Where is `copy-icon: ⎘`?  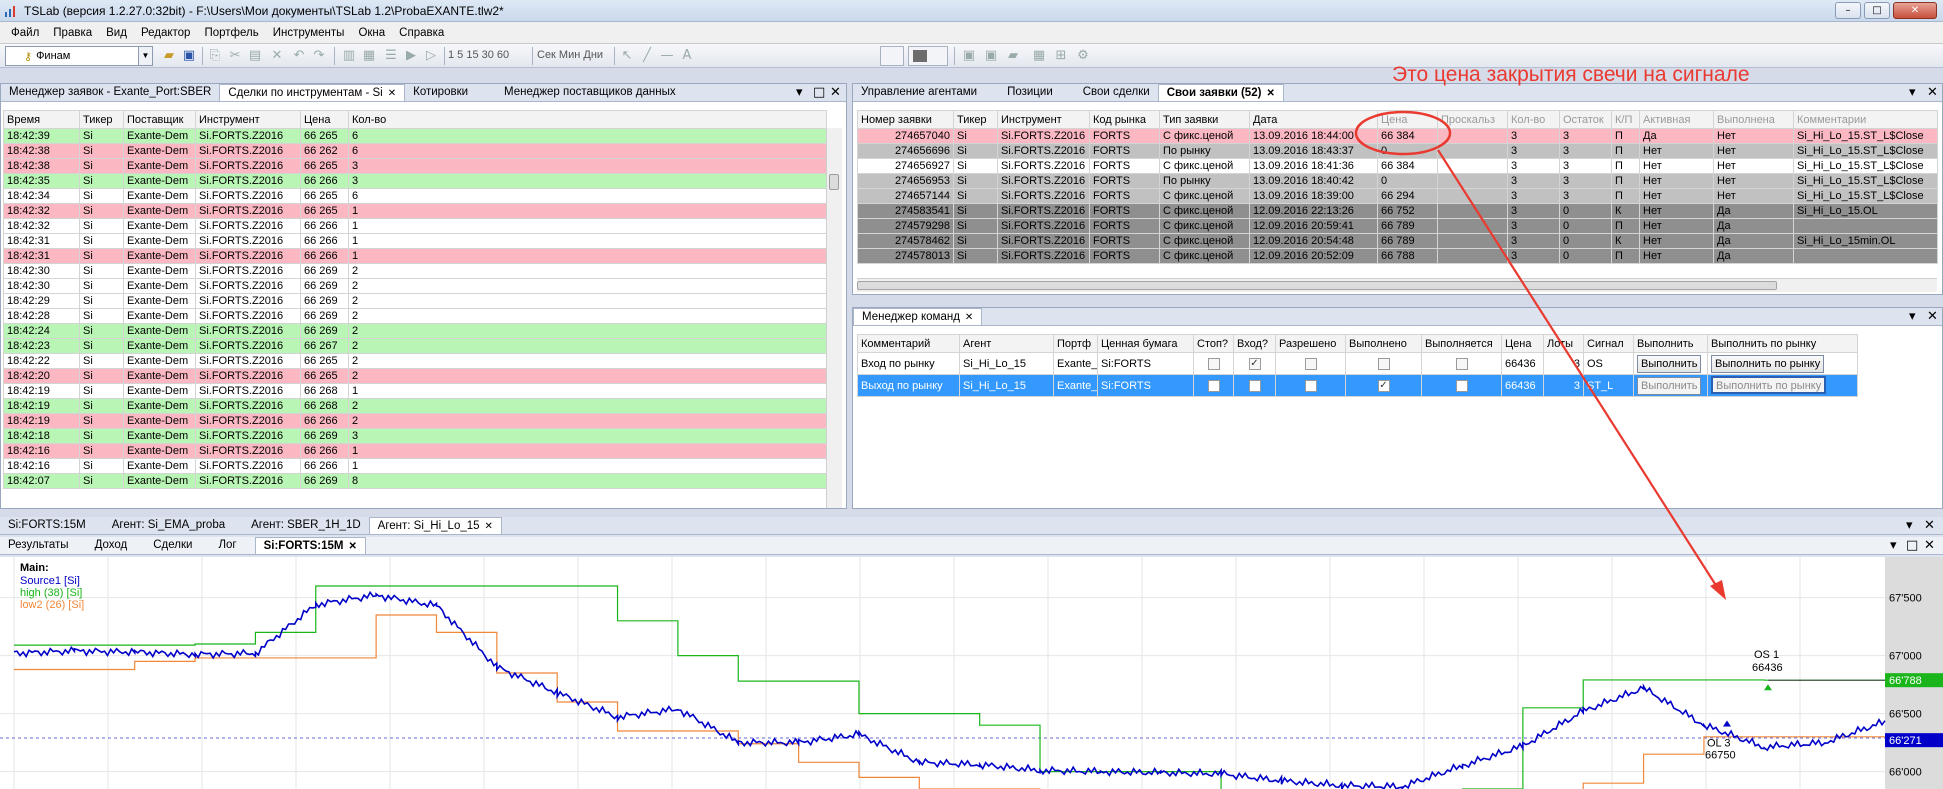
copy-icon: ⎘ is located at coordinates (215, 56).